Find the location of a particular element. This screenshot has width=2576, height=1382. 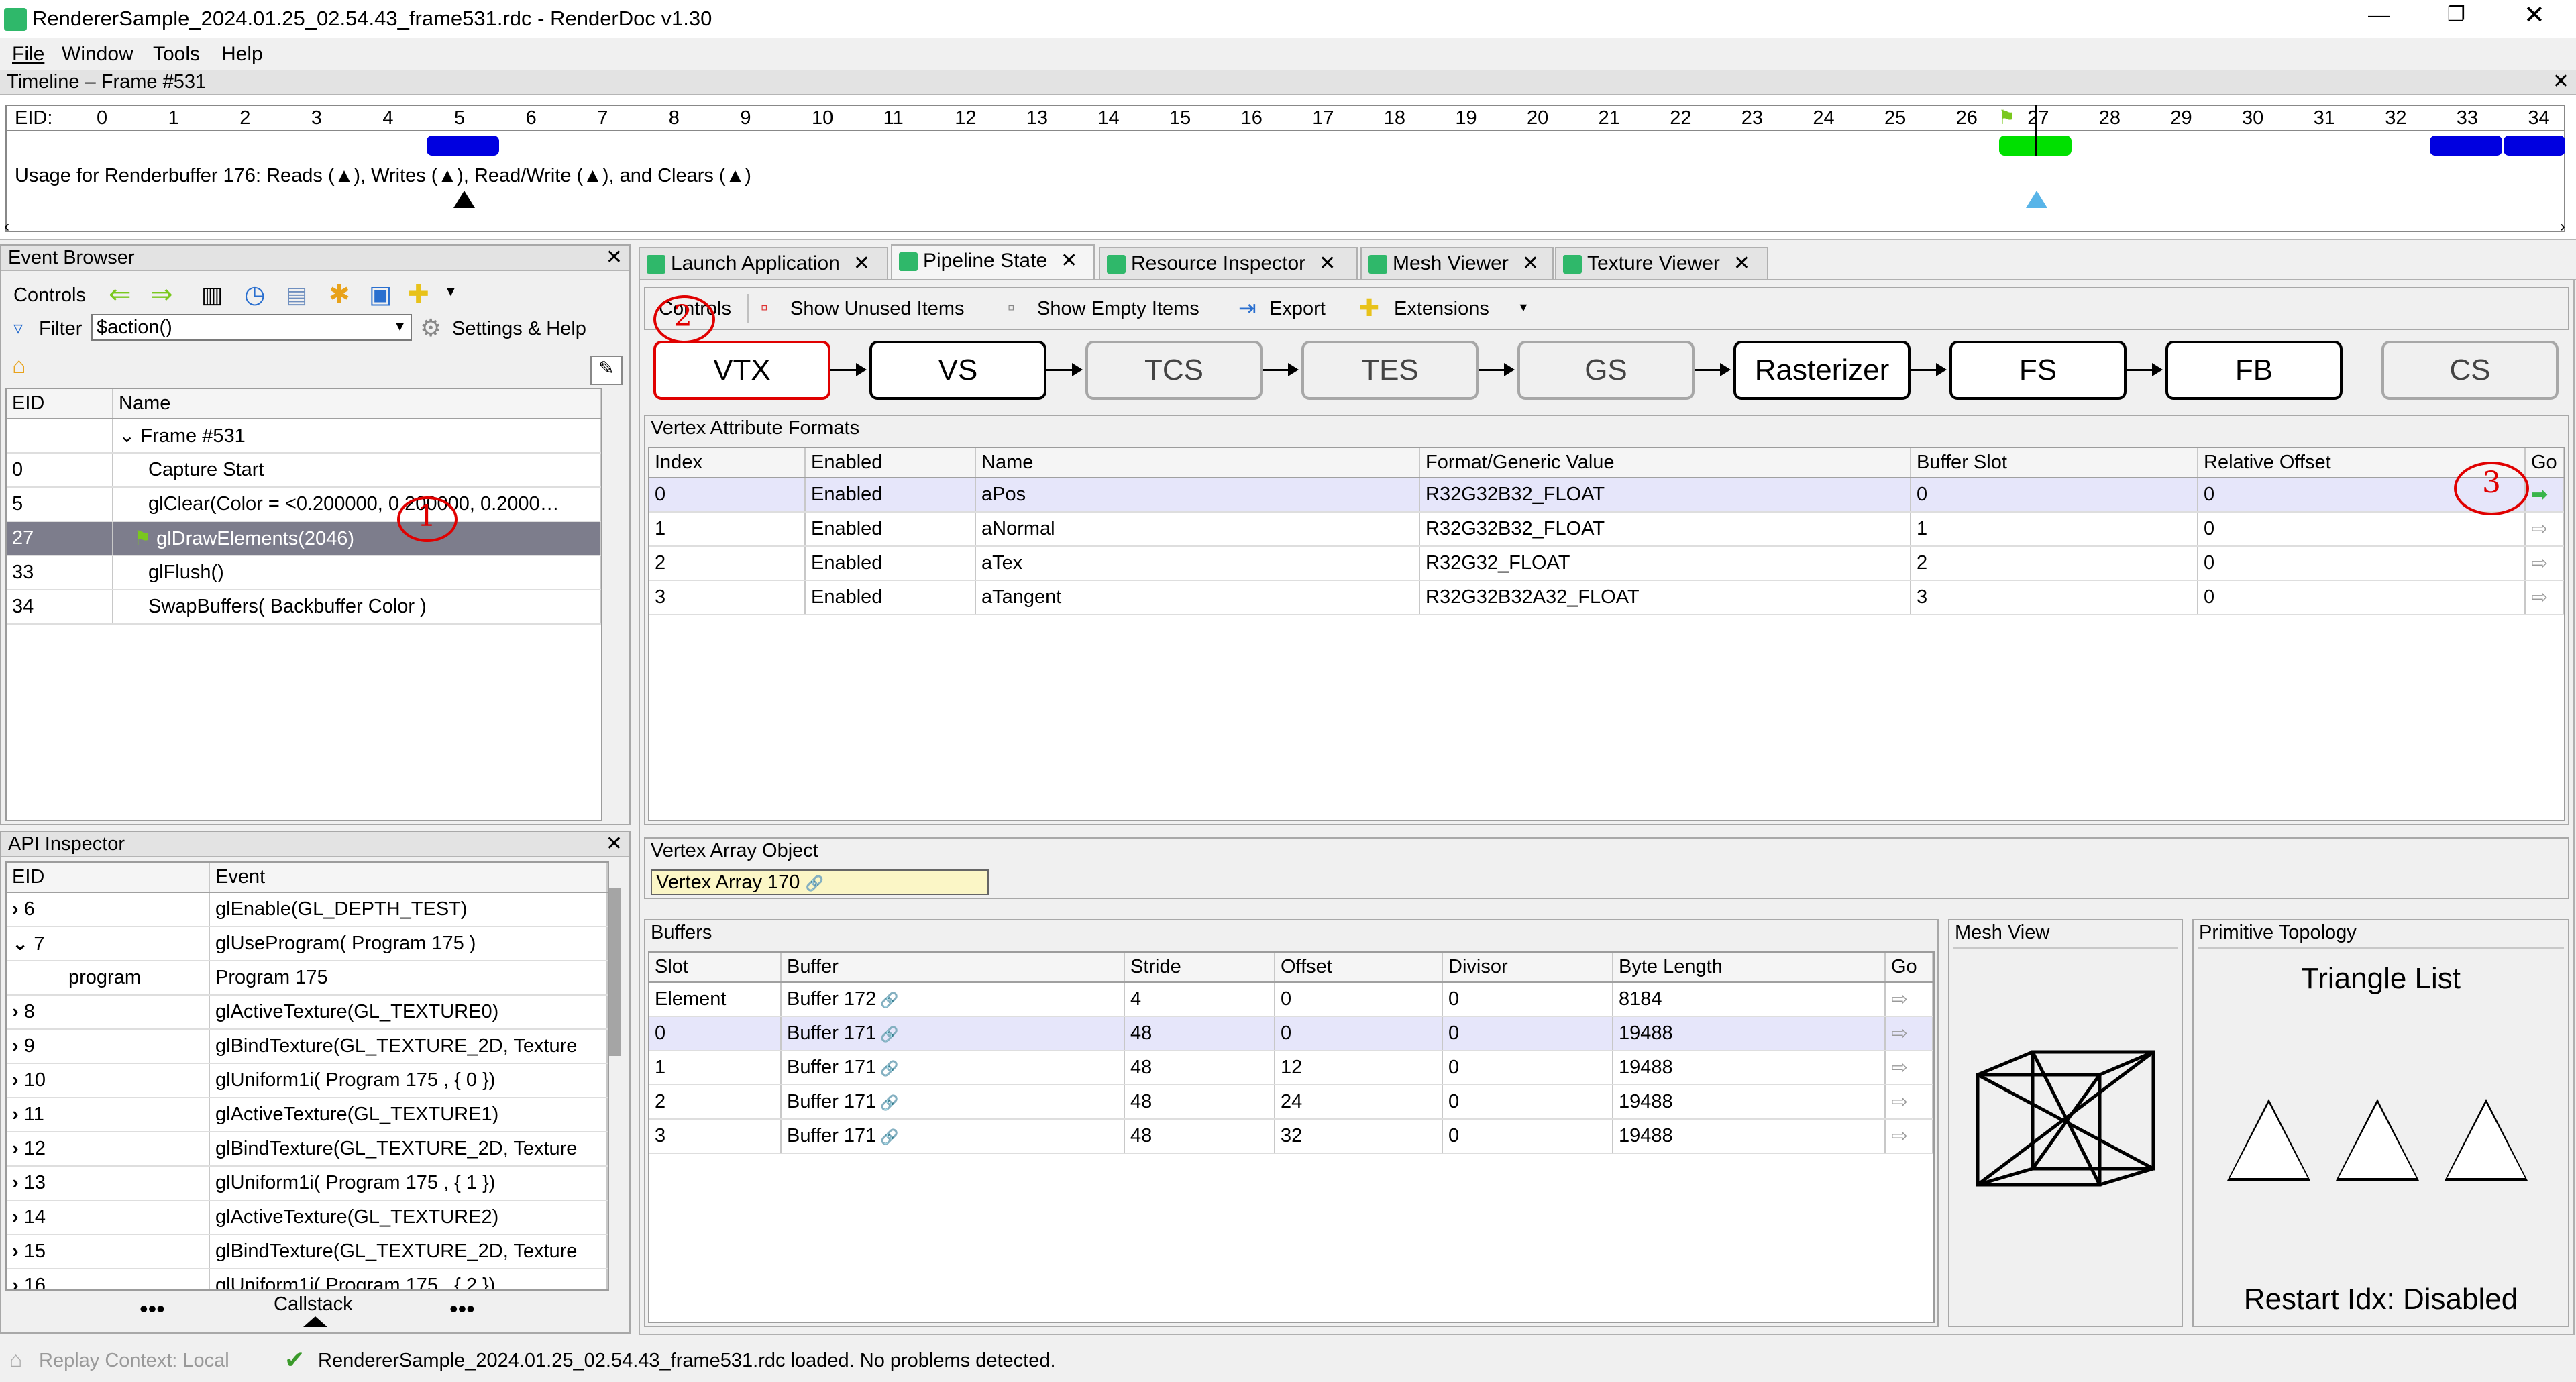

replay-context-label: Replay Context: Local is located at coordinates (134, 1361).